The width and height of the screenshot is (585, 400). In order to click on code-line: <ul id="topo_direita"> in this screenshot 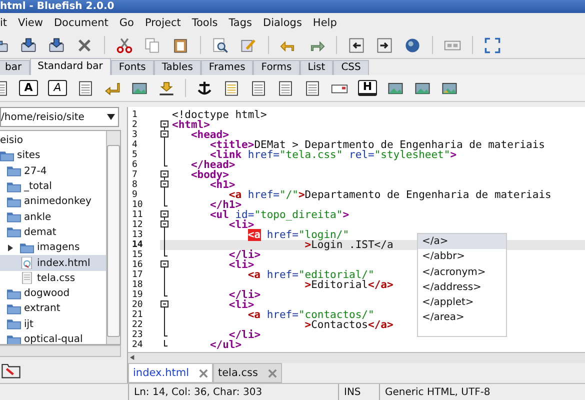, I will do `click(279, 215)`.